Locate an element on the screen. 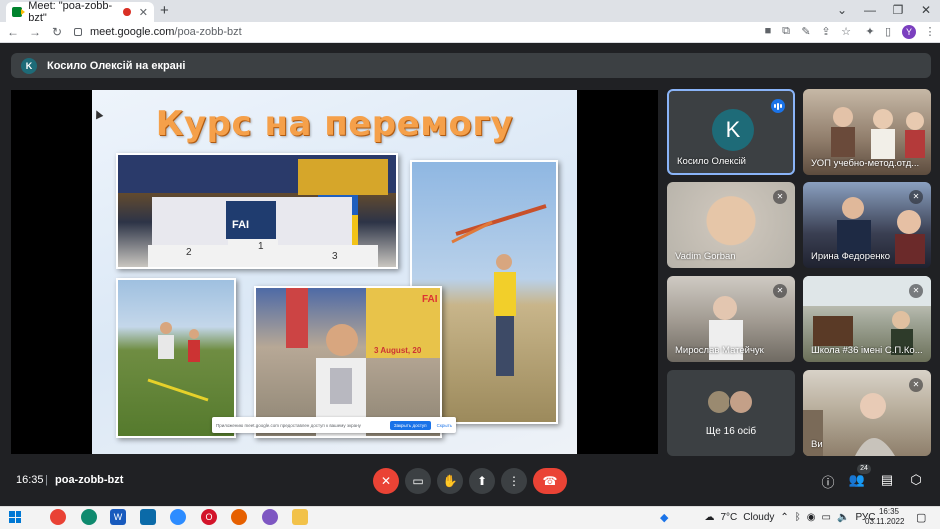  participant-count-badge: 24 is located at coordinates (864, 469).